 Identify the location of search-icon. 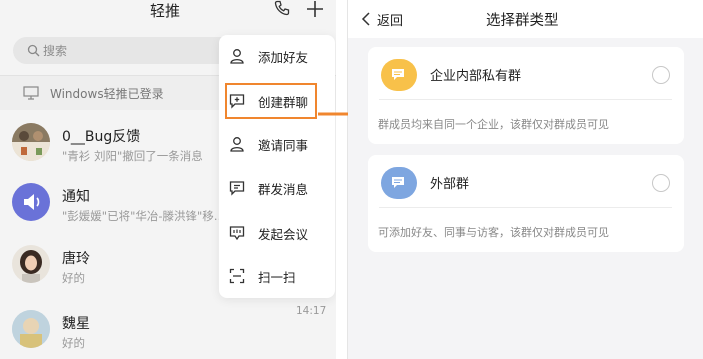
(33, 50).